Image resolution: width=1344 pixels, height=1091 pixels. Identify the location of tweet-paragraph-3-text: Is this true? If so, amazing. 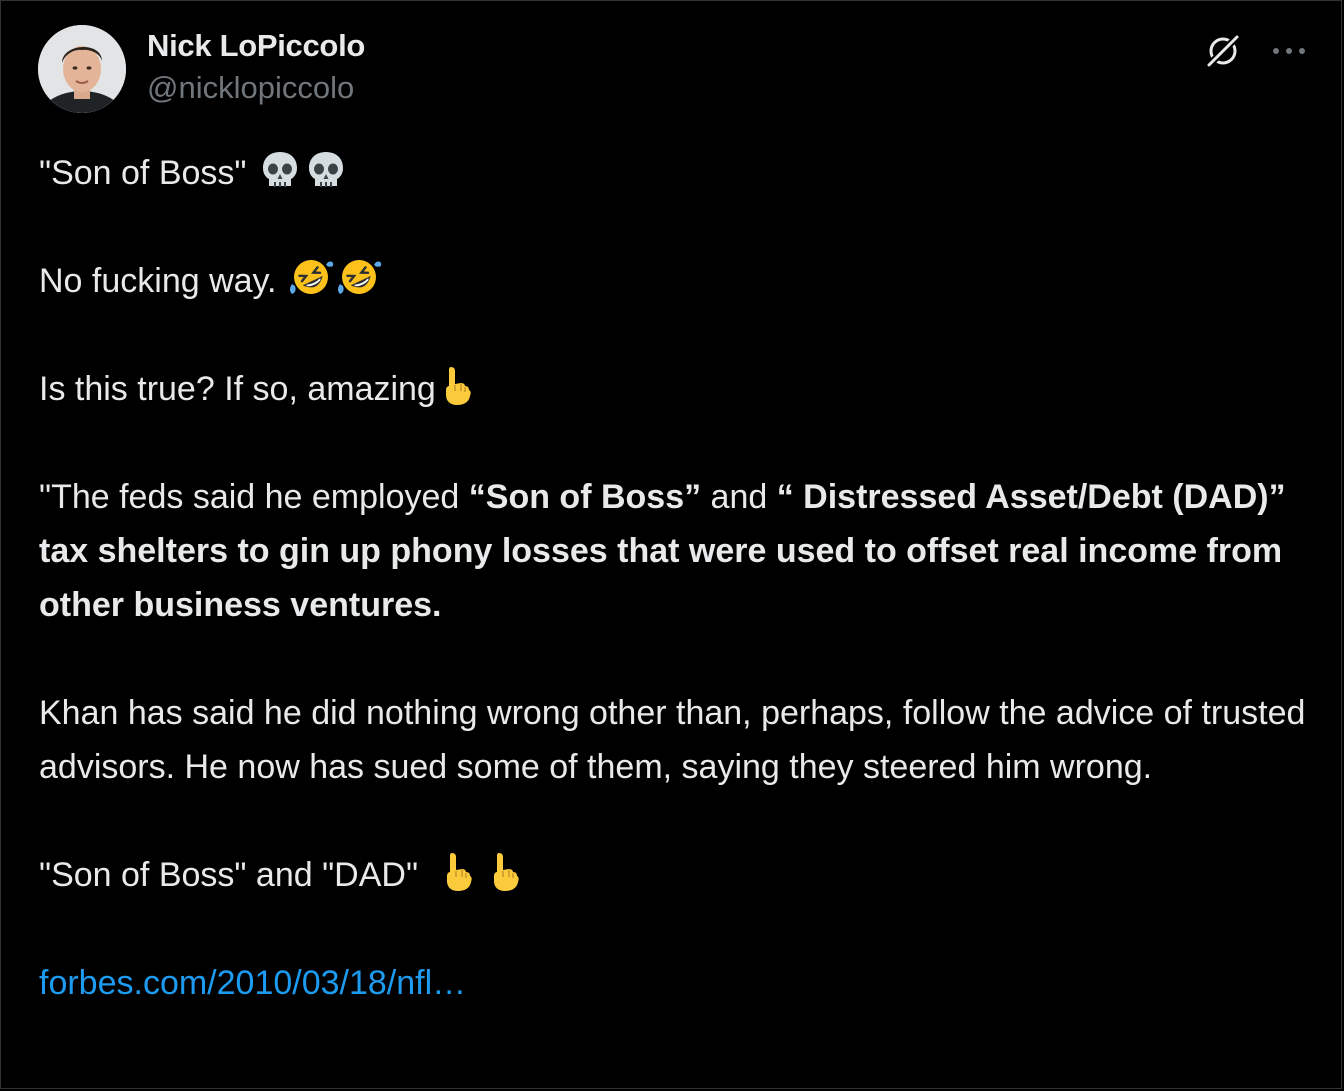
(237, 389).